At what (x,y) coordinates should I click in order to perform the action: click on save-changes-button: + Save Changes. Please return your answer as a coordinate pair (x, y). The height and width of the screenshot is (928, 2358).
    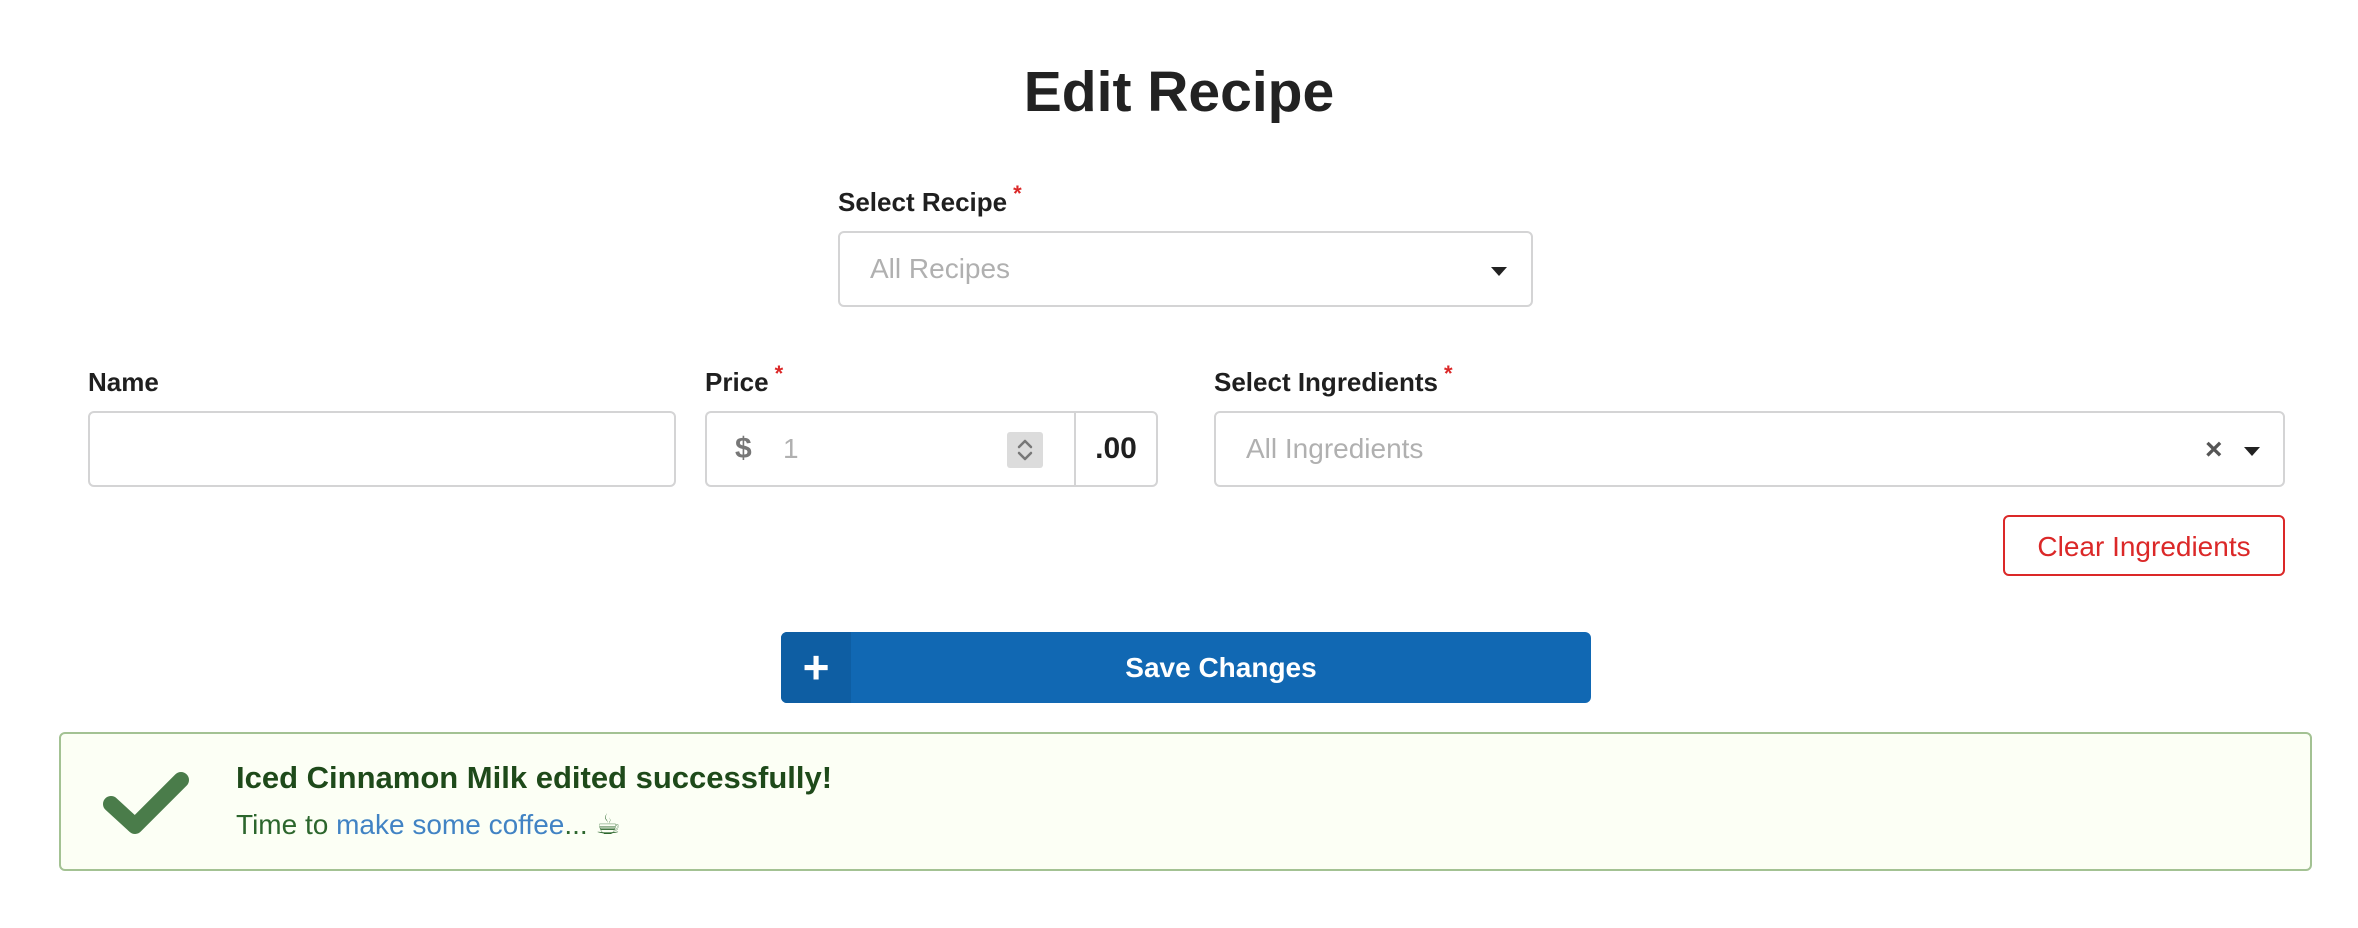
    Looking at the image, I should click on (1186, 667).